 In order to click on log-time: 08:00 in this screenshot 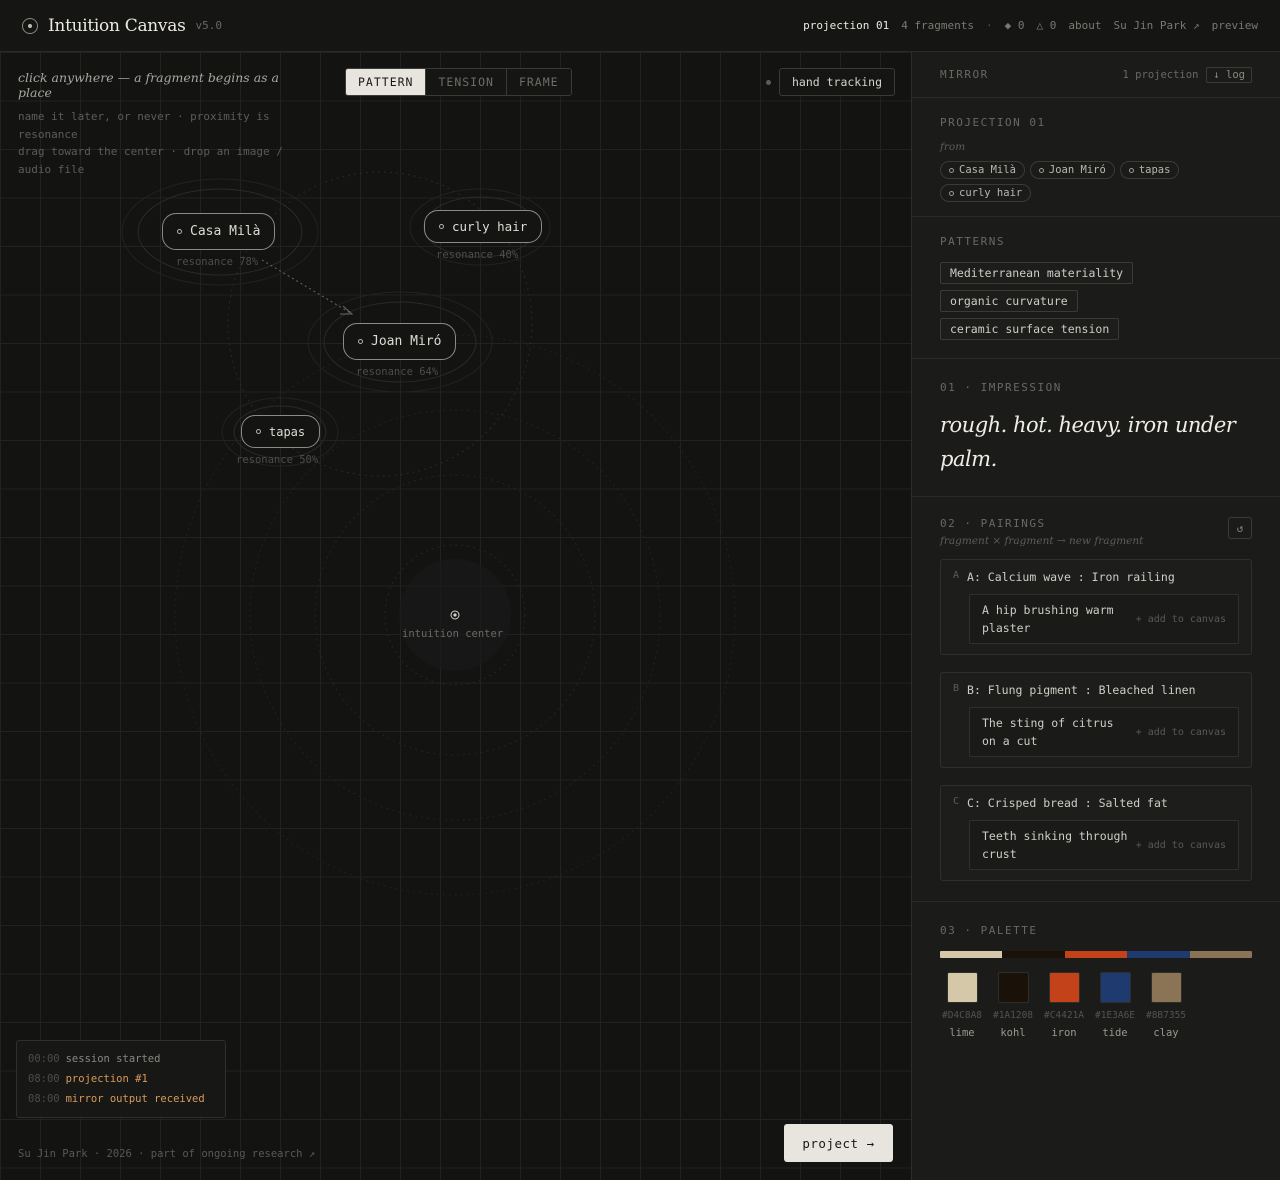, I will do `click(44, 1079)`.